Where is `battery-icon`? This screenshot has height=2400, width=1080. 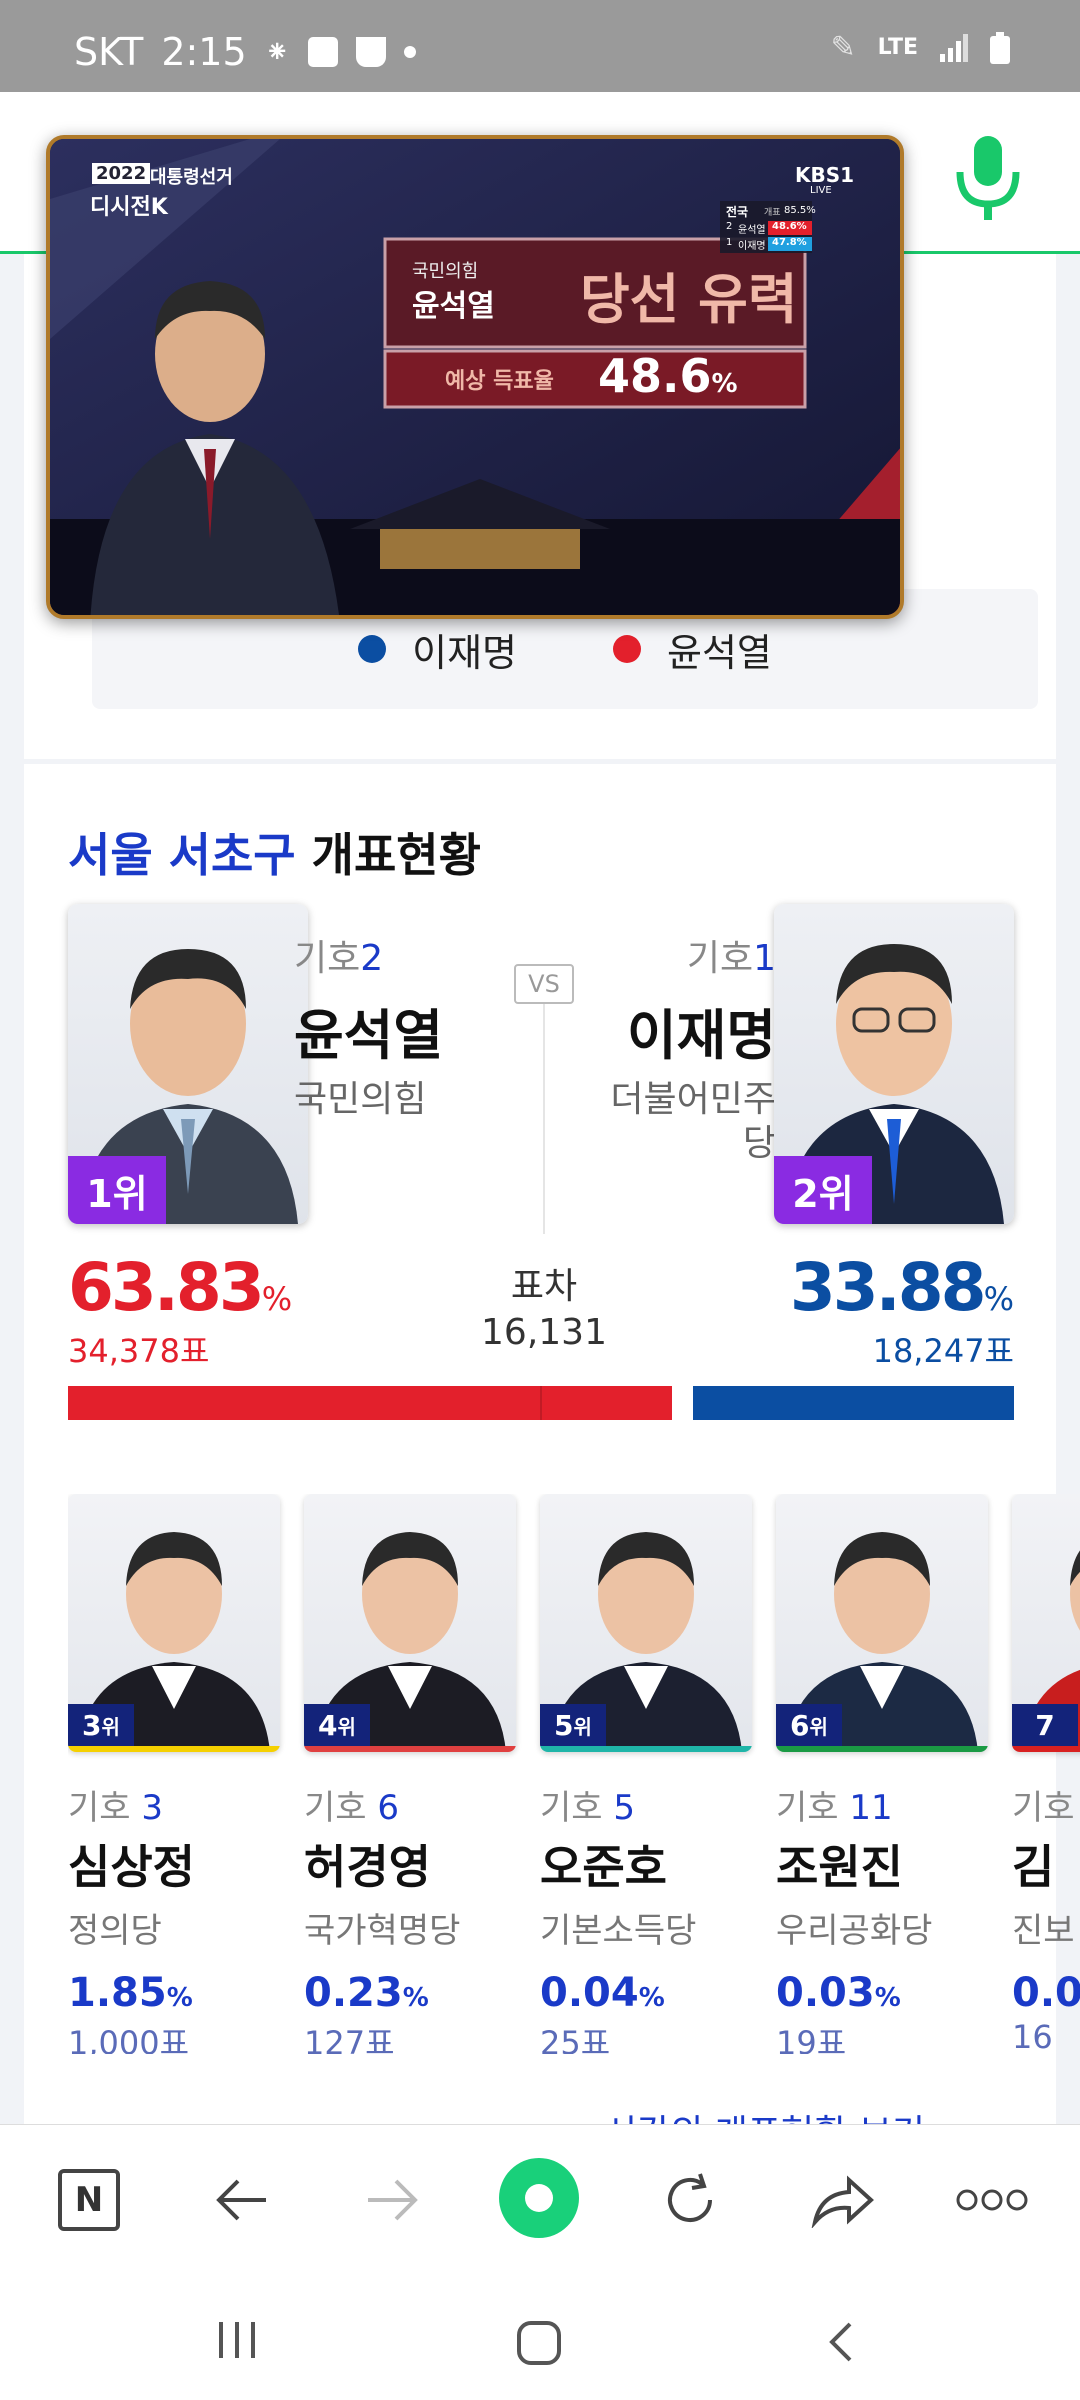 battery-icon is located at coordinates (1000, 47).